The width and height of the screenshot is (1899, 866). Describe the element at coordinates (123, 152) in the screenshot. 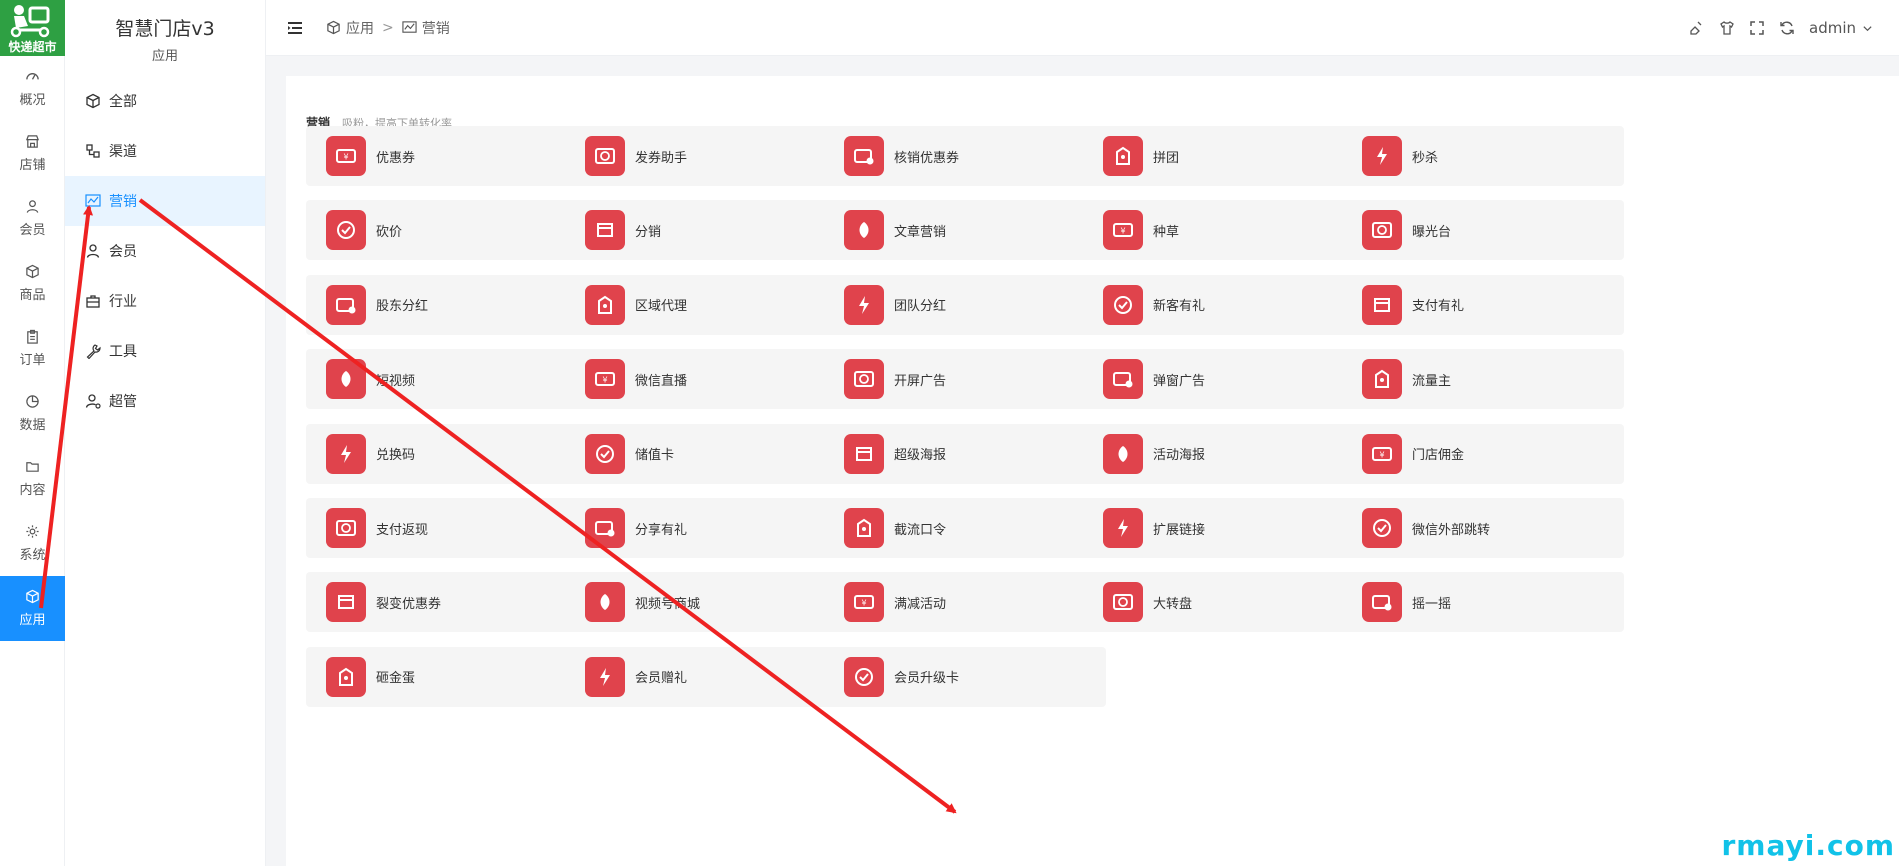

I see `submenu-item-label: 渠道` at that location.